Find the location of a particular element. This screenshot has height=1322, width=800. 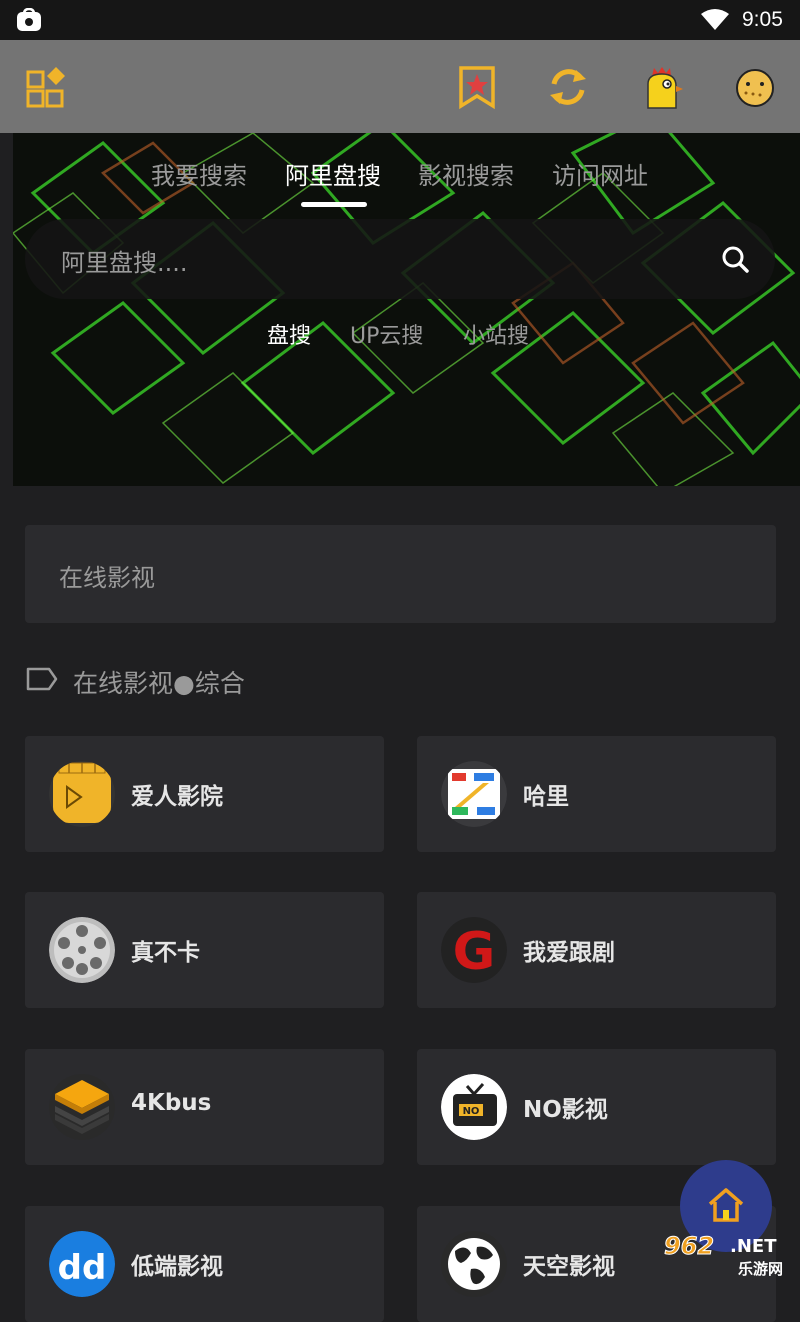

play-calendar-icon is located at coordinates (82, 794).